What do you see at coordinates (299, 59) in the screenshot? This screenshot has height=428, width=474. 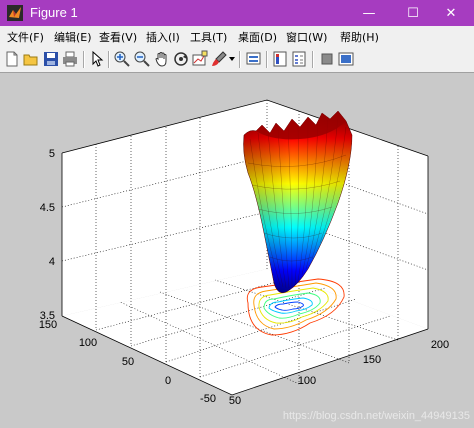 I see `insert-legend-icon` at bounding box center [299, 59].